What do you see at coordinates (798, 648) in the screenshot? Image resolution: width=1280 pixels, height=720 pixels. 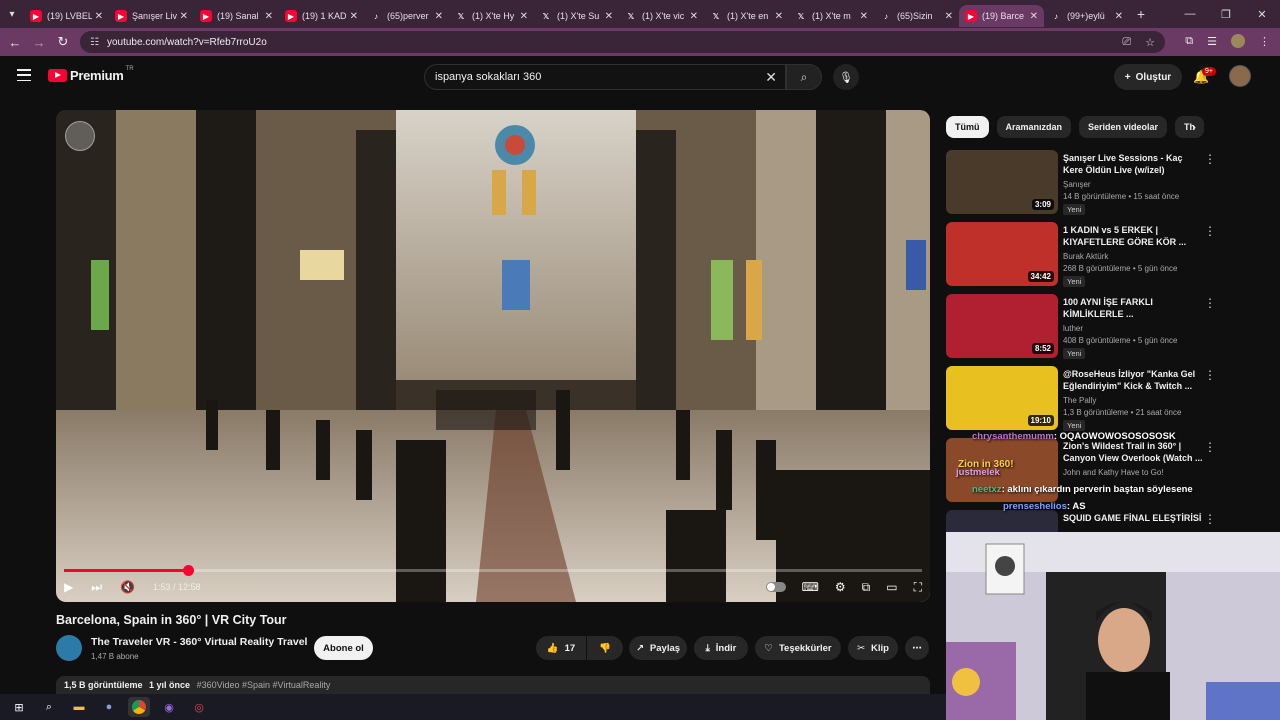 I see `thanks-button: ♡ Teşekkürler` at bounding box center [798, 648].